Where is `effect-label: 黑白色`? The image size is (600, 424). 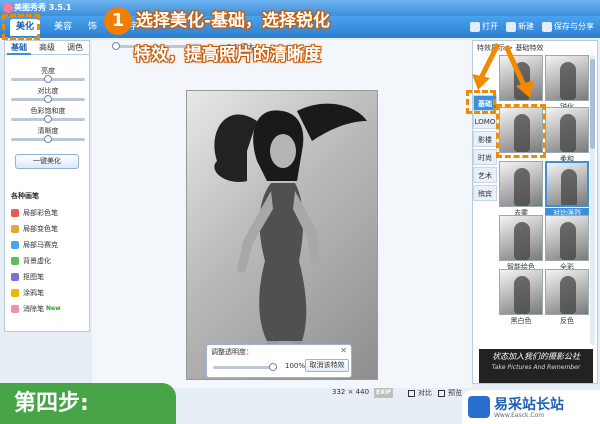 effect-label: 黑白色 is located at coordinates (521, 321).